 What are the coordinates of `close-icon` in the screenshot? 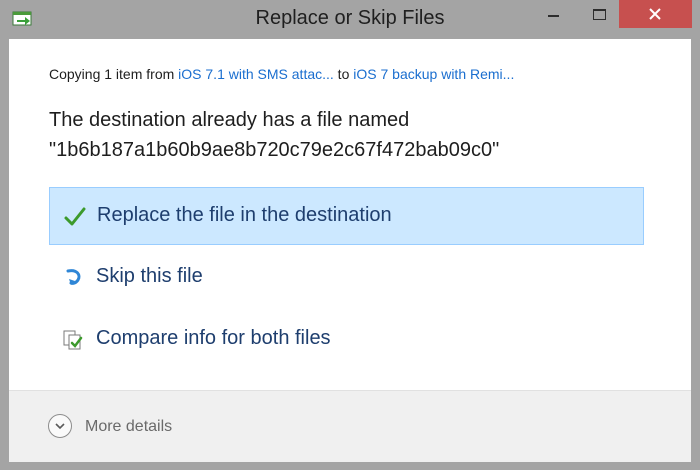 It's located at (655, 14).